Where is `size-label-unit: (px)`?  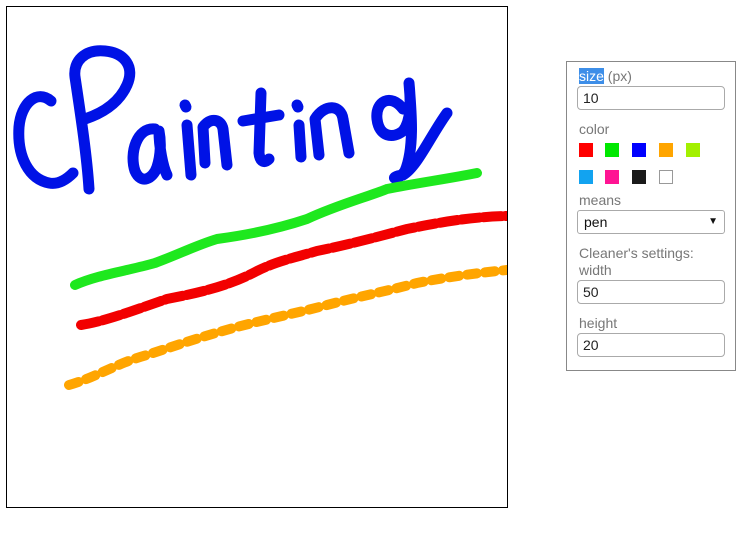 size-label-unit: (px) is located at coordinates (617, 76).